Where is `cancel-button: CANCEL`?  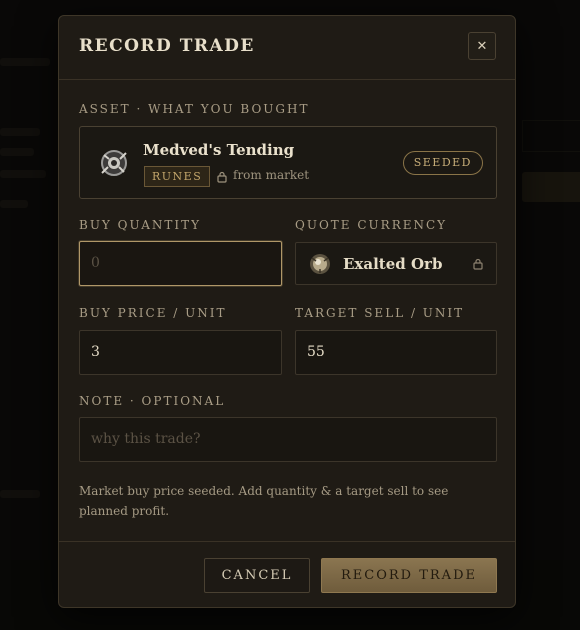 cancel-button: CANCEL is located at coordinates (257, 575).